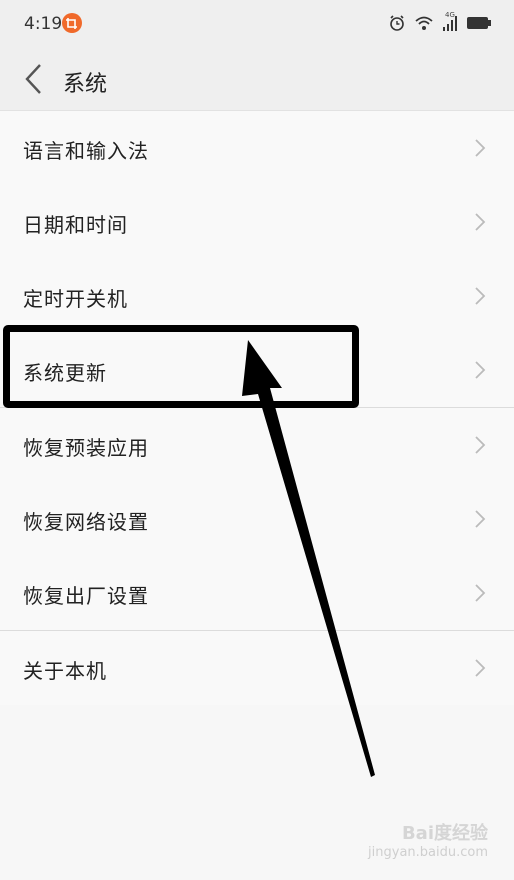  What do you see at coordinates (428, 852) in the screenshot?
I see `watermark-url: jingyan.baidu.com` at bounding box center [428, 852].